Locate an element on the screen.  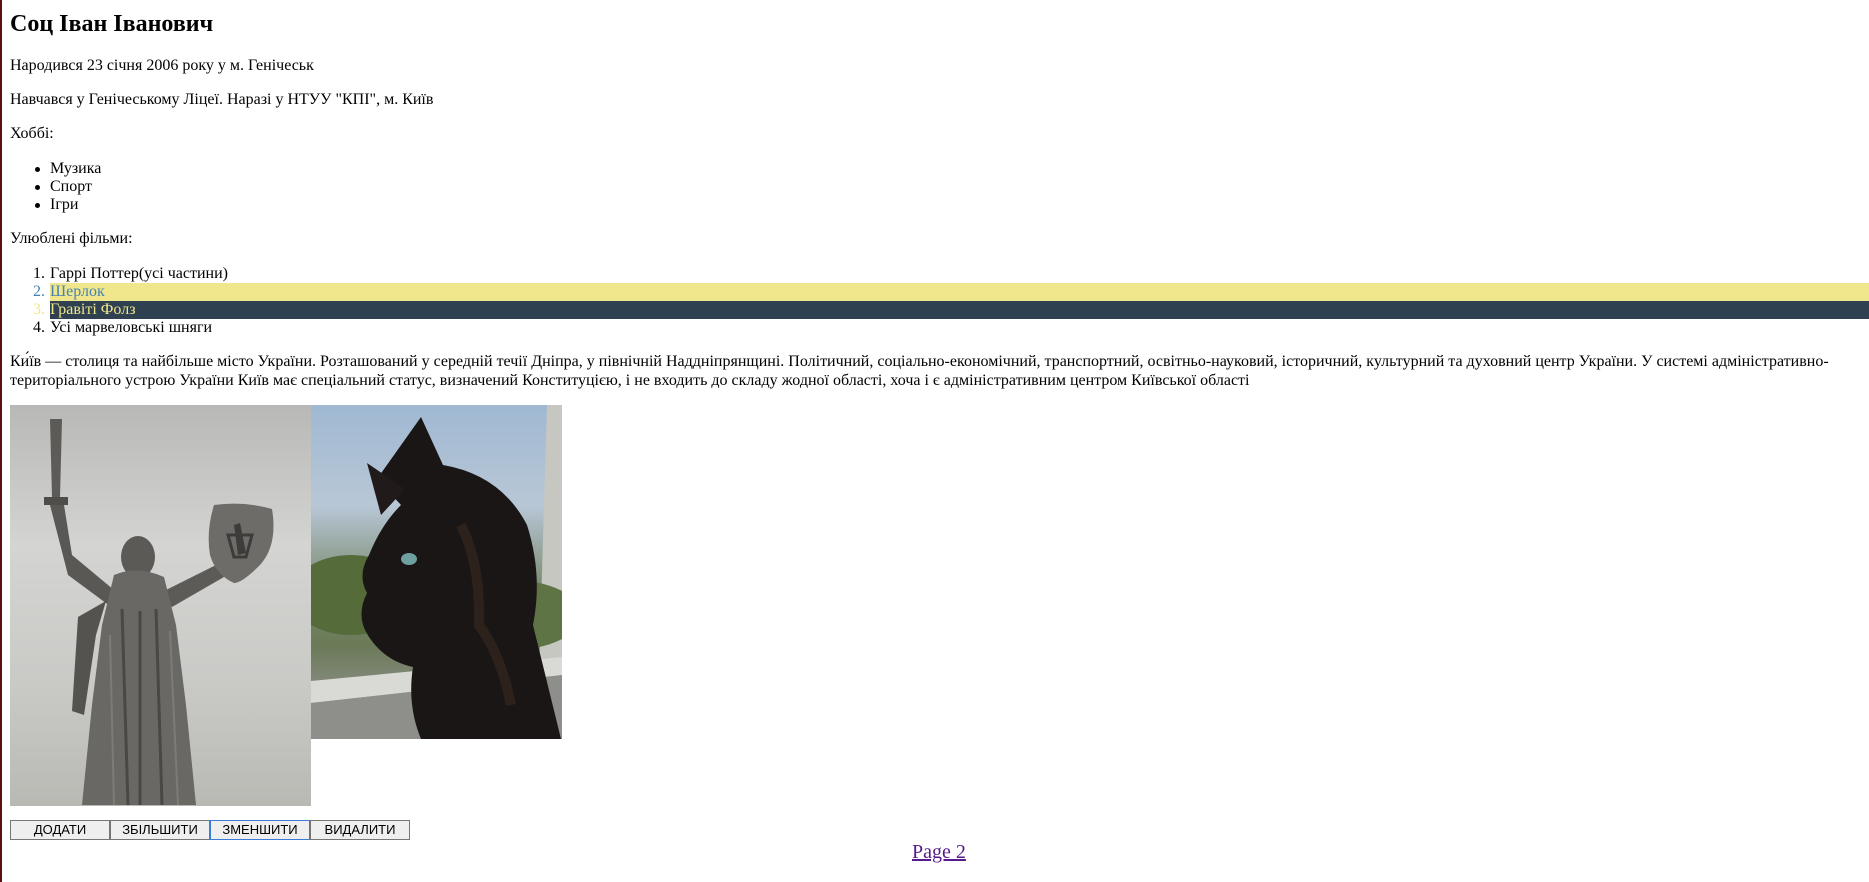
film-item-highlighted: 3. Гравіті Фолз is located at coordinates (939, 310).